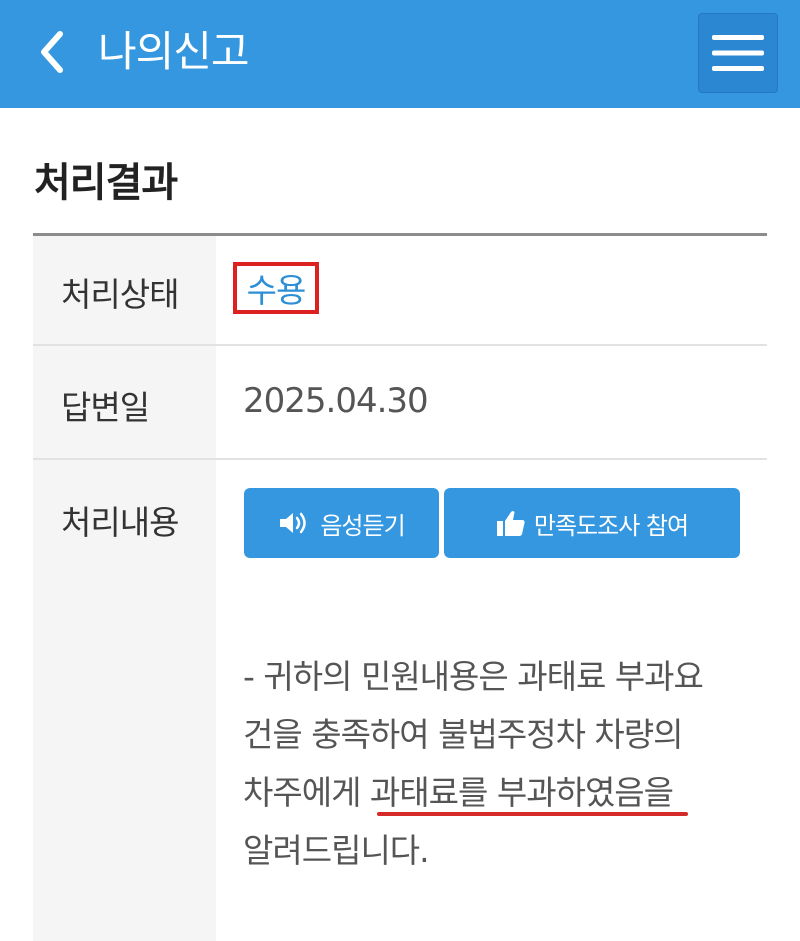  What do you see at coordinates (611, 525) in the screenshot?
I see `survey-button-label: 만족도조사 참여` at bounding box center [611, 525].